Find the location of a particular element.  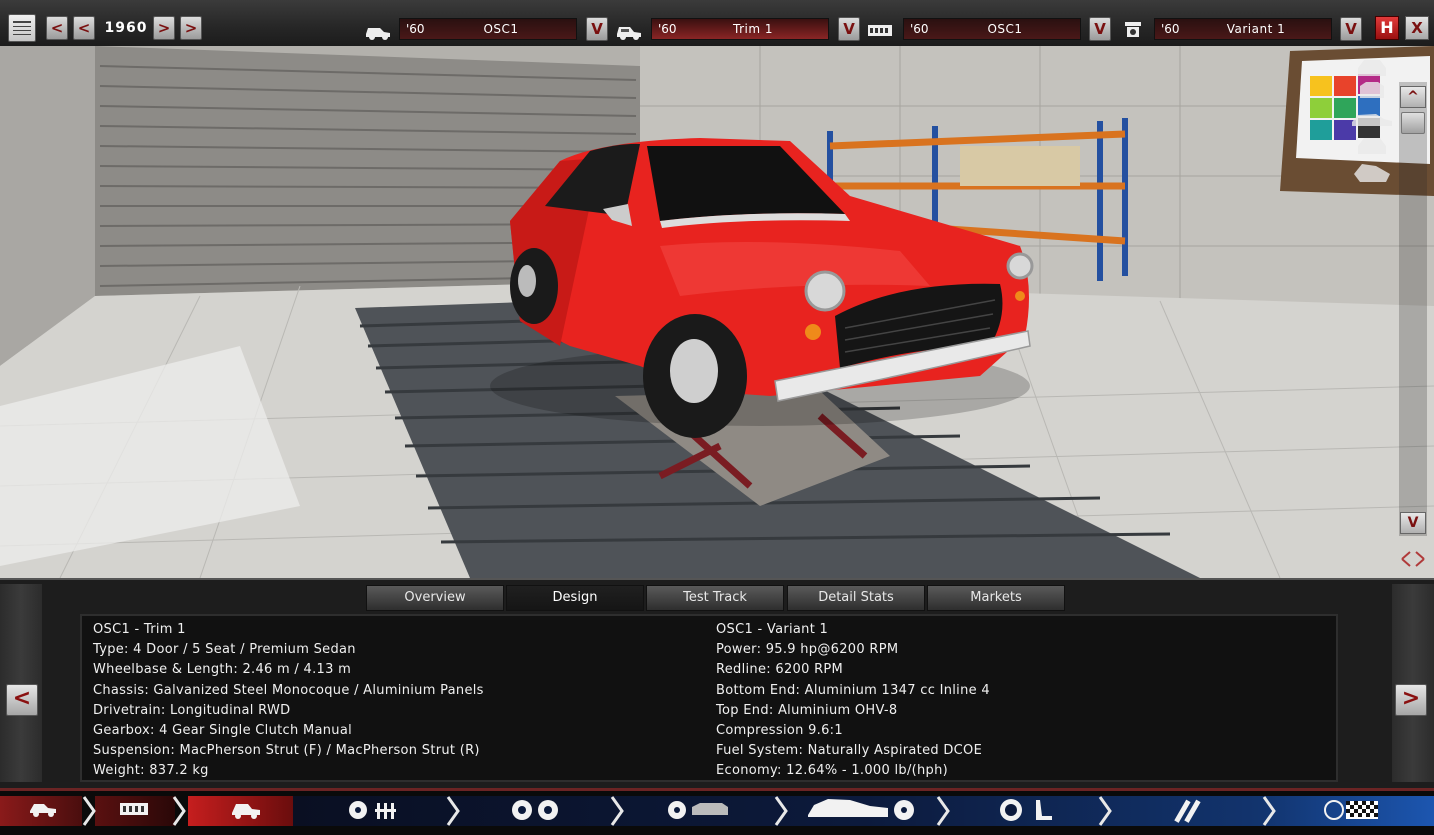

tab-test-track: Test Track is located at coordinates (715, 598).